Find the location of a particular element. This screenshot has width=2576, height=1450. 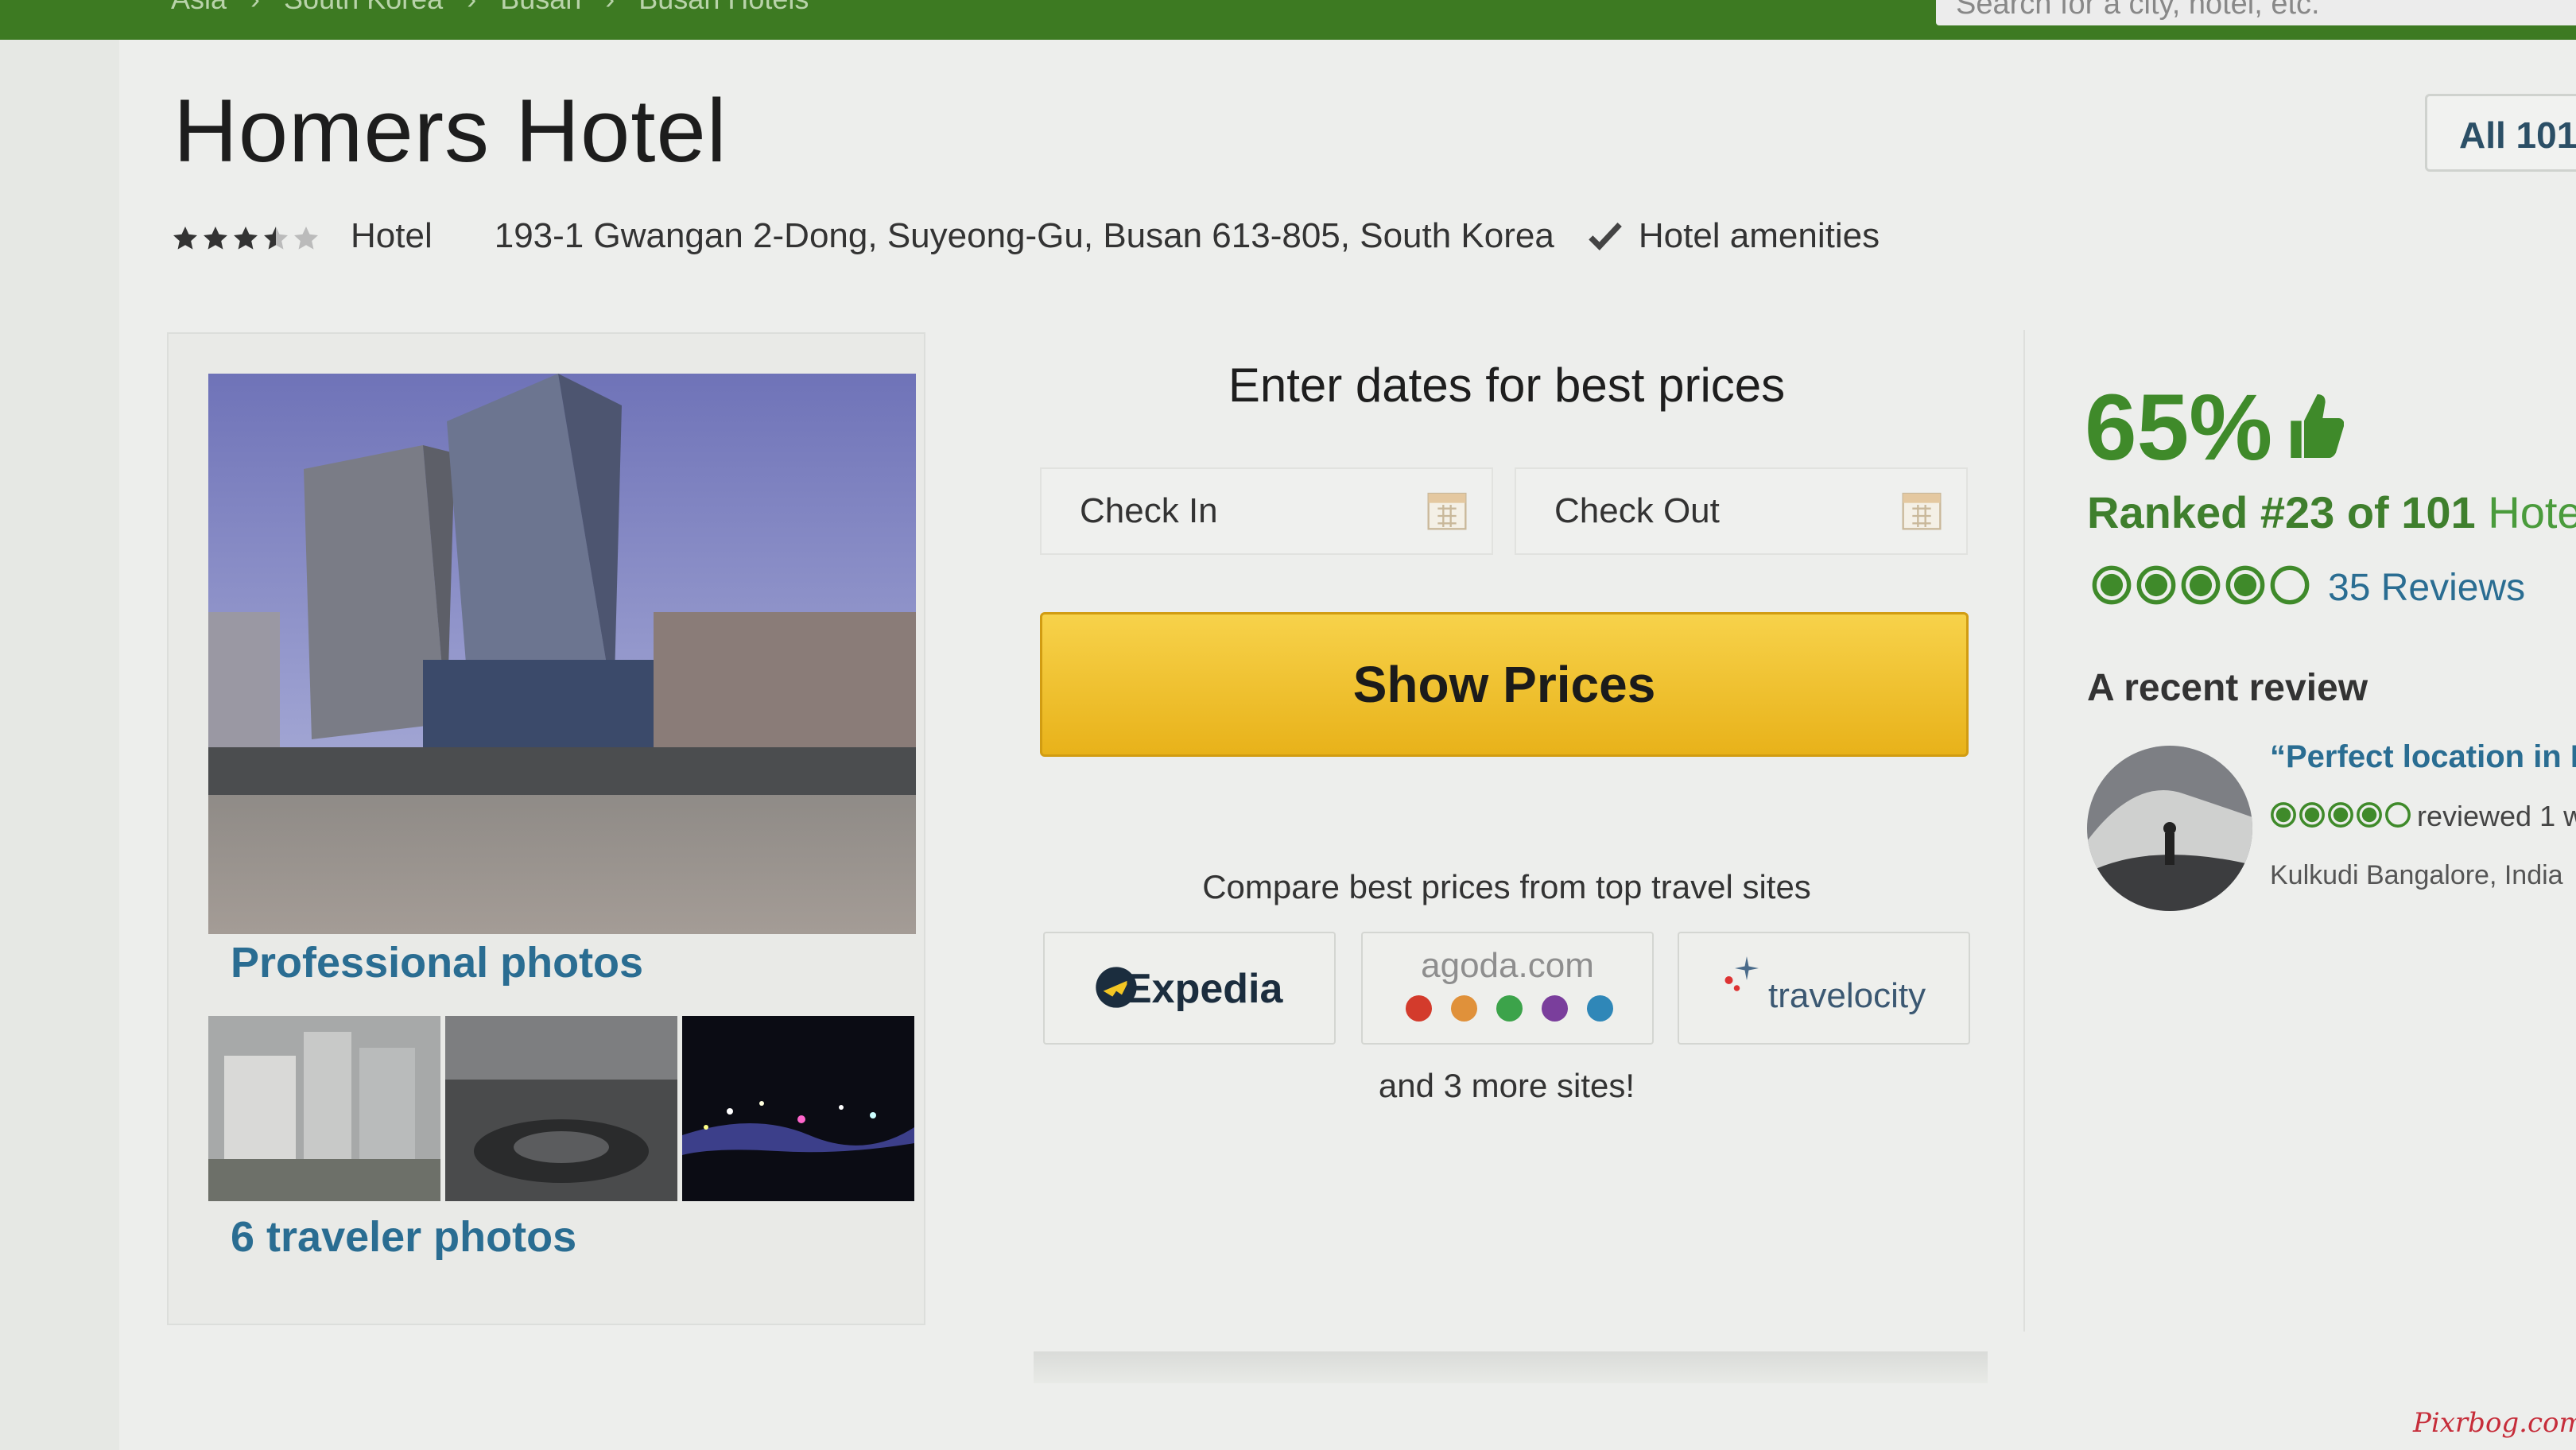

reviews-count-link: 35 Reviews is located at coordinates (2426, 588).